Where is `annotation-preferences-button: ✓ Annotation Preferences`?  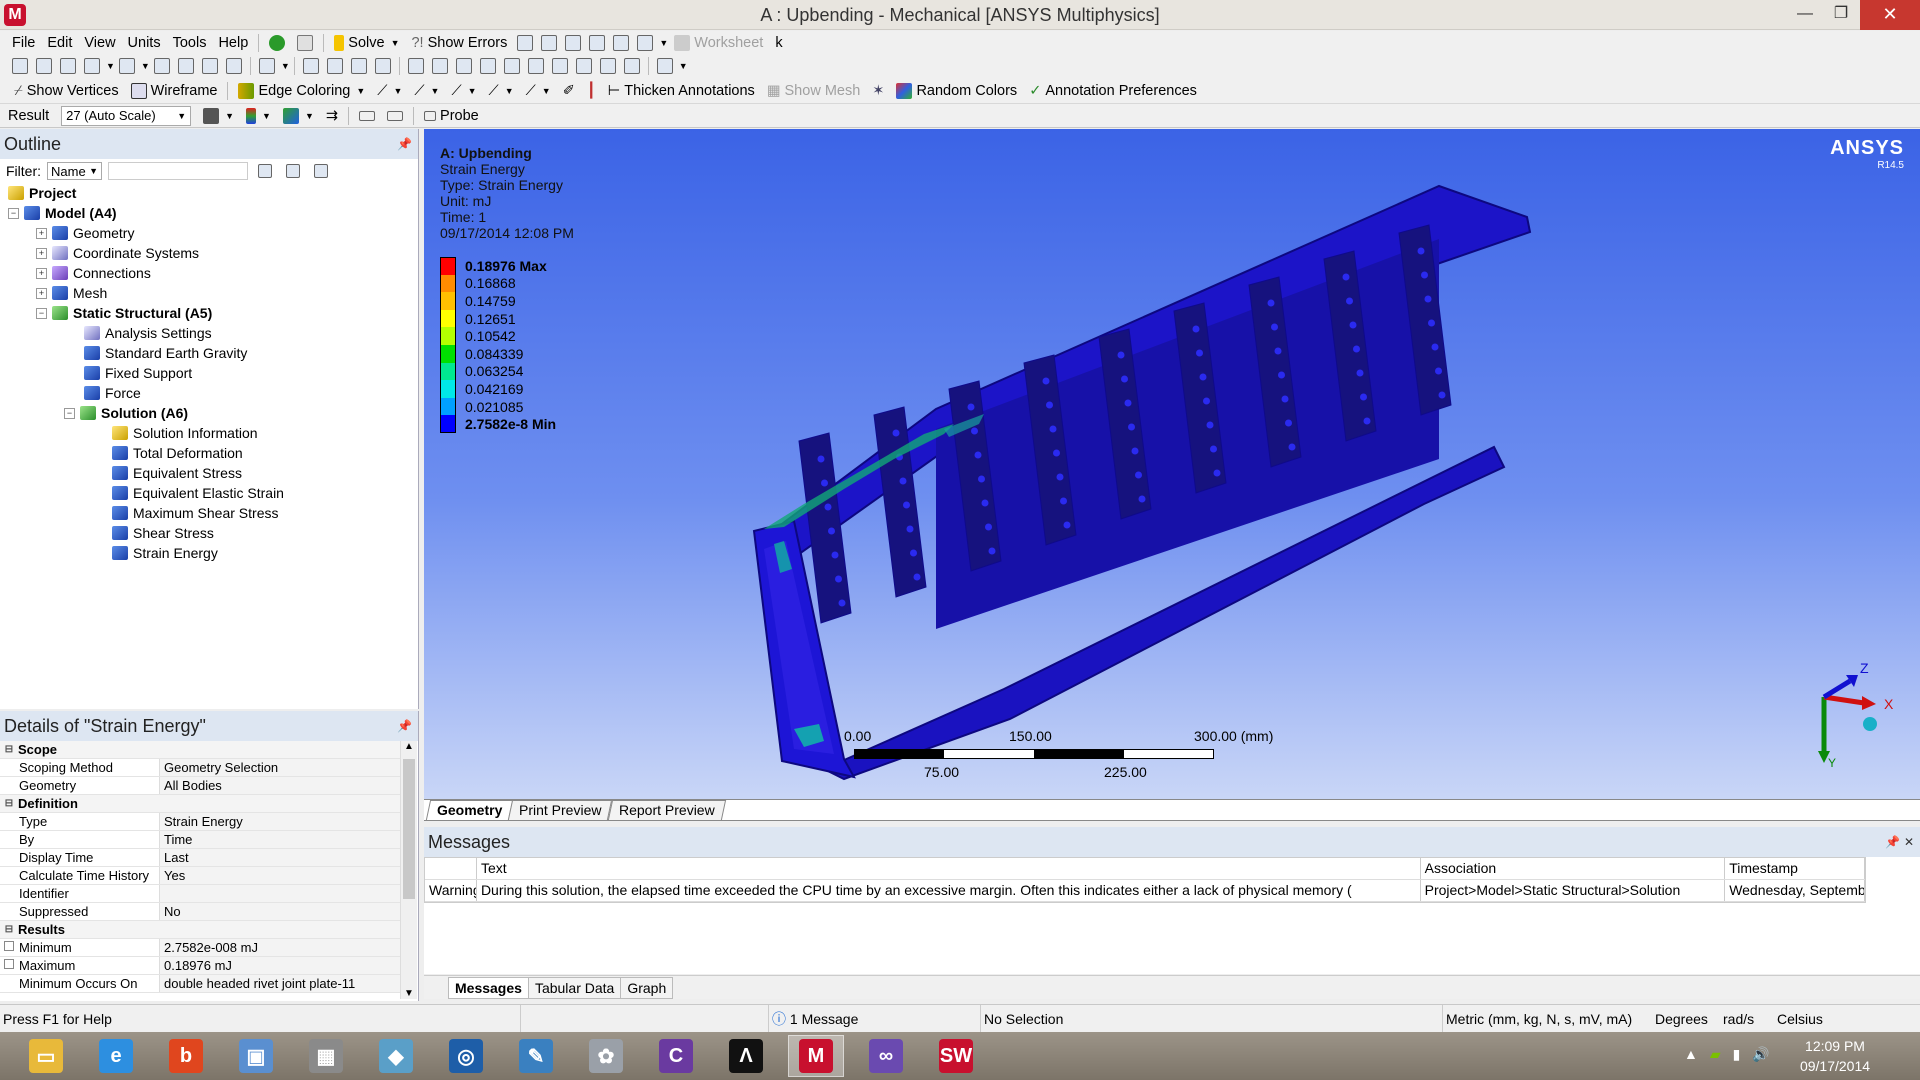 annotation-preferences-button: ✓ Annotation Preferences is located at coordinates (1113, 91).